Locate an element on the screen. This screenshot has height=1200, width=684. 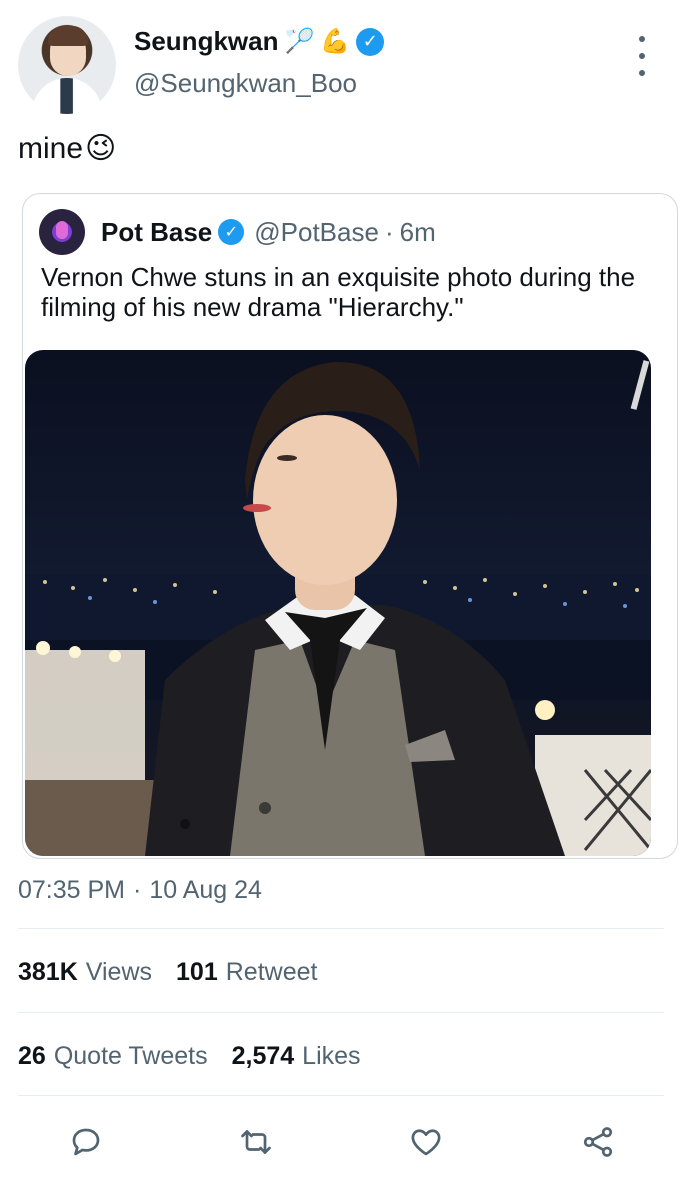
quoted-author-avatar is located at coordinates (62, 232).